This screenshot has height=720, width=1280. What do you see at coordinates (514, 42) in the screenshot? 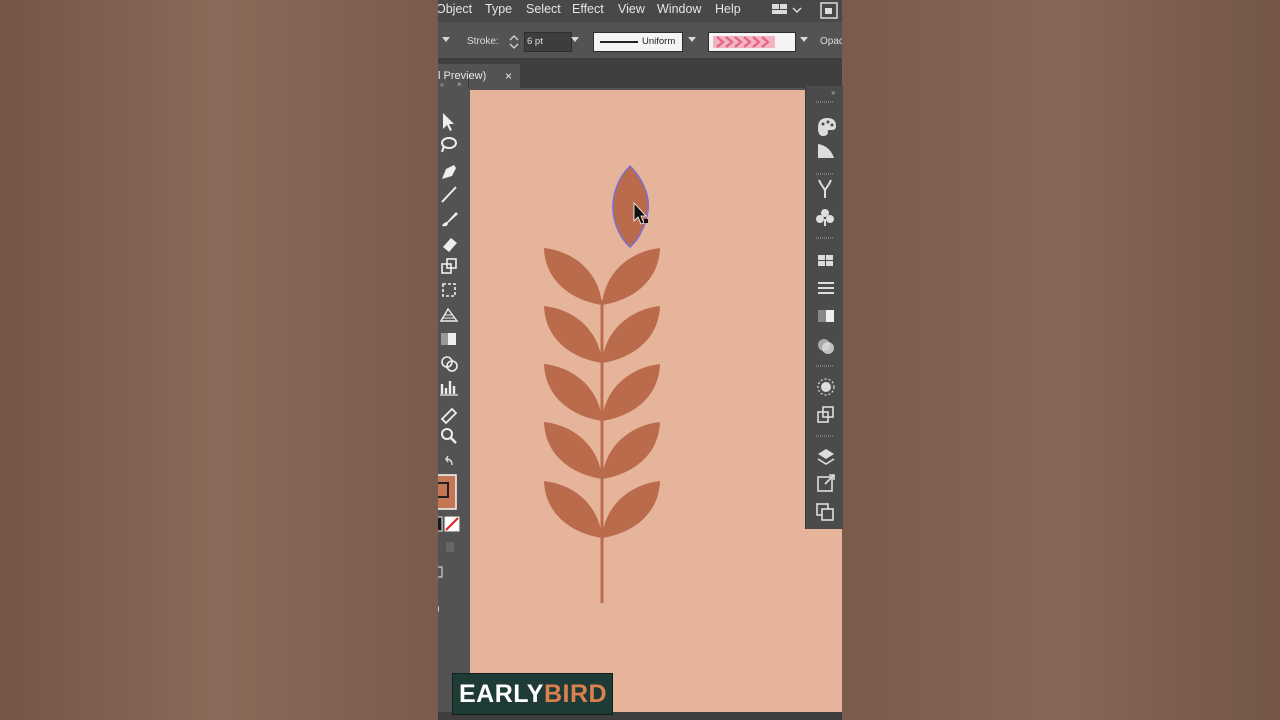
I see `stroke-stepper-icon` at bounding box center [514, 42].